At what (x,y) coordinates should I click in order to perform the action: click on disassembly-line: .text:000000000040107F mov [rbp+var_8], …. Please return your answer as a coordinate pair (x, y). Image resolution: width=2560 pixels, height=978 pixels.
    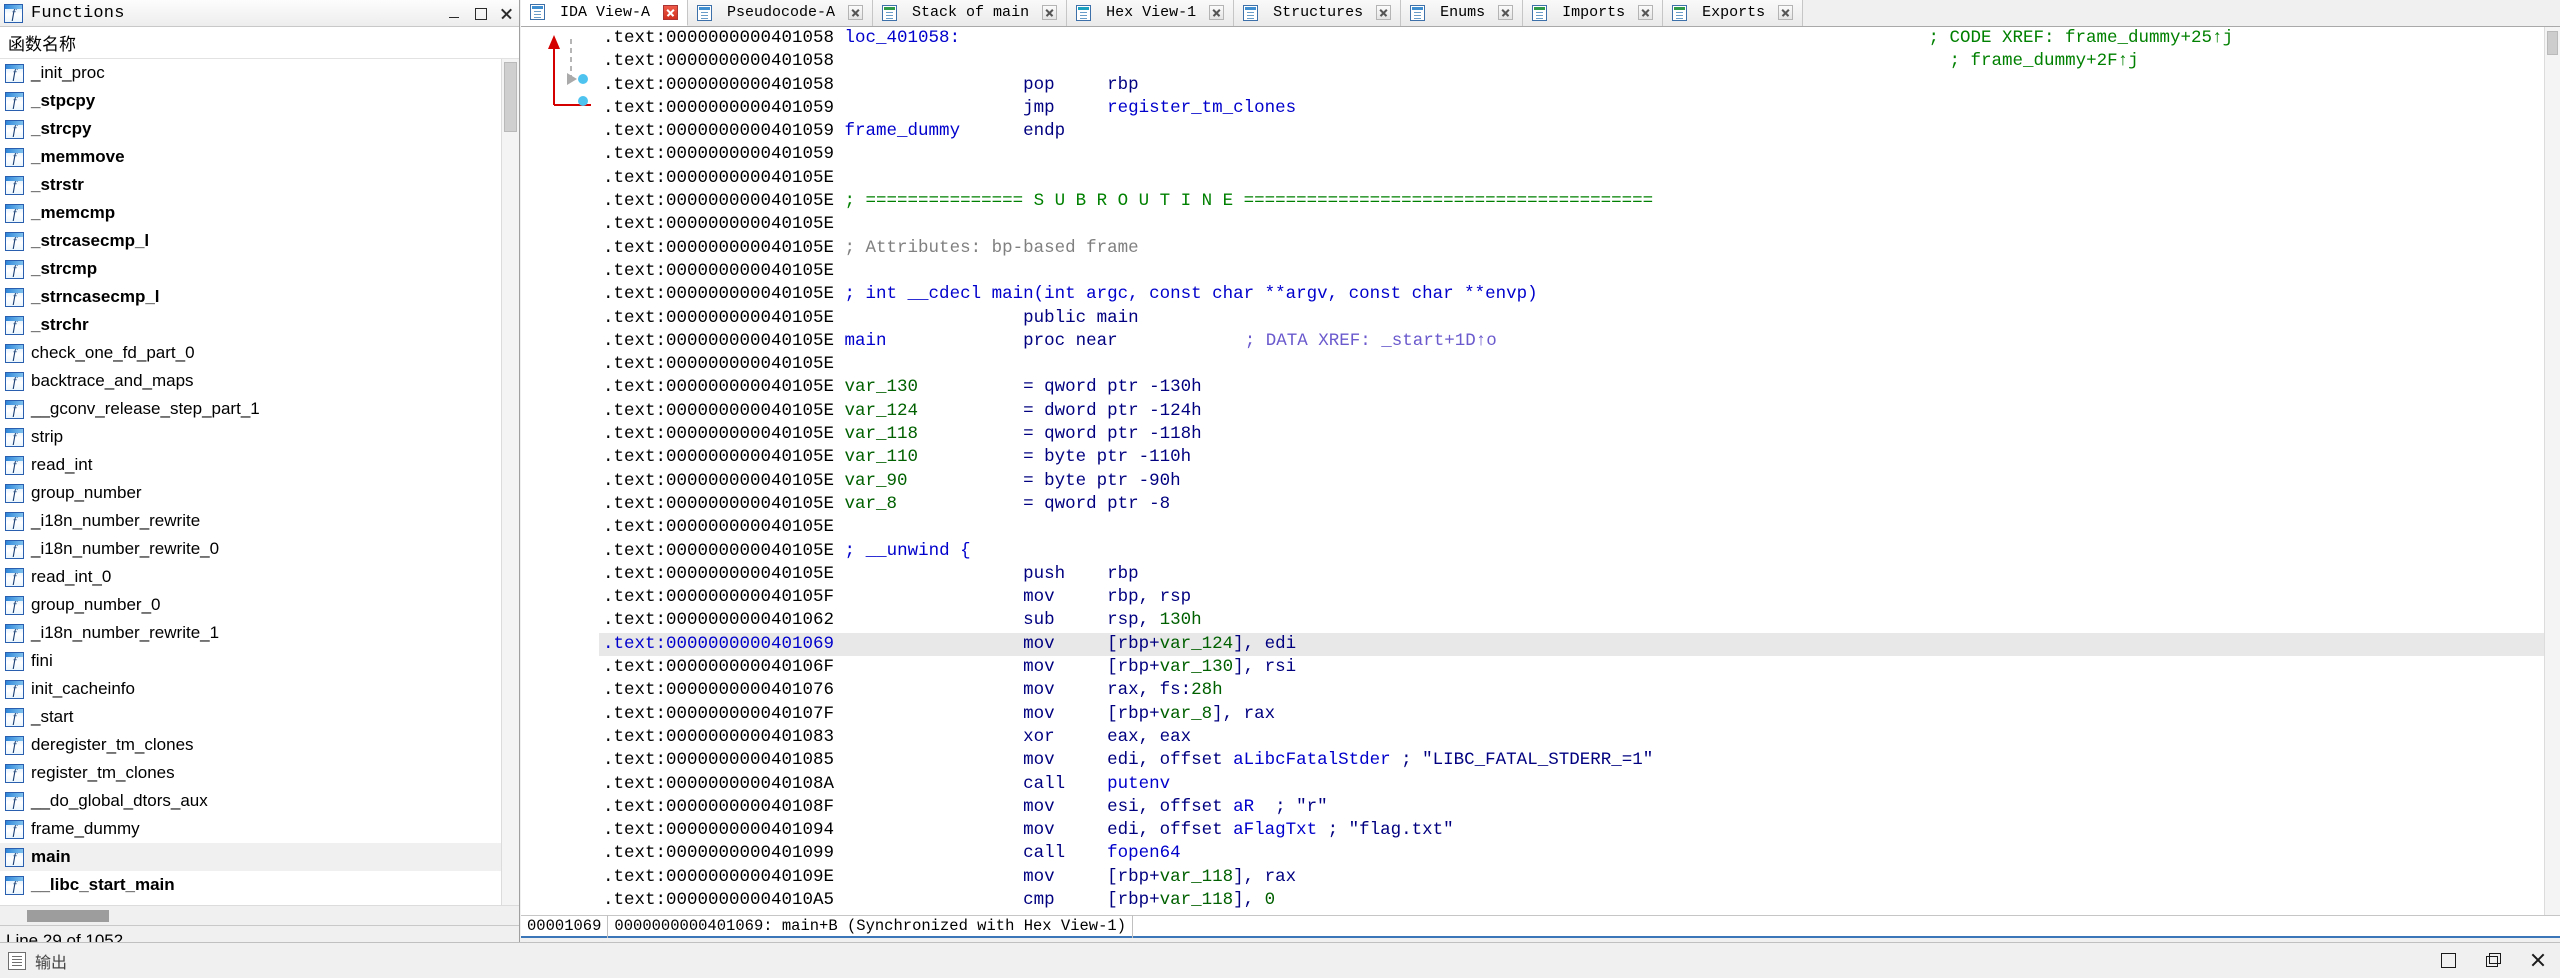
    Looking at the image, I should click on (1571, 714).